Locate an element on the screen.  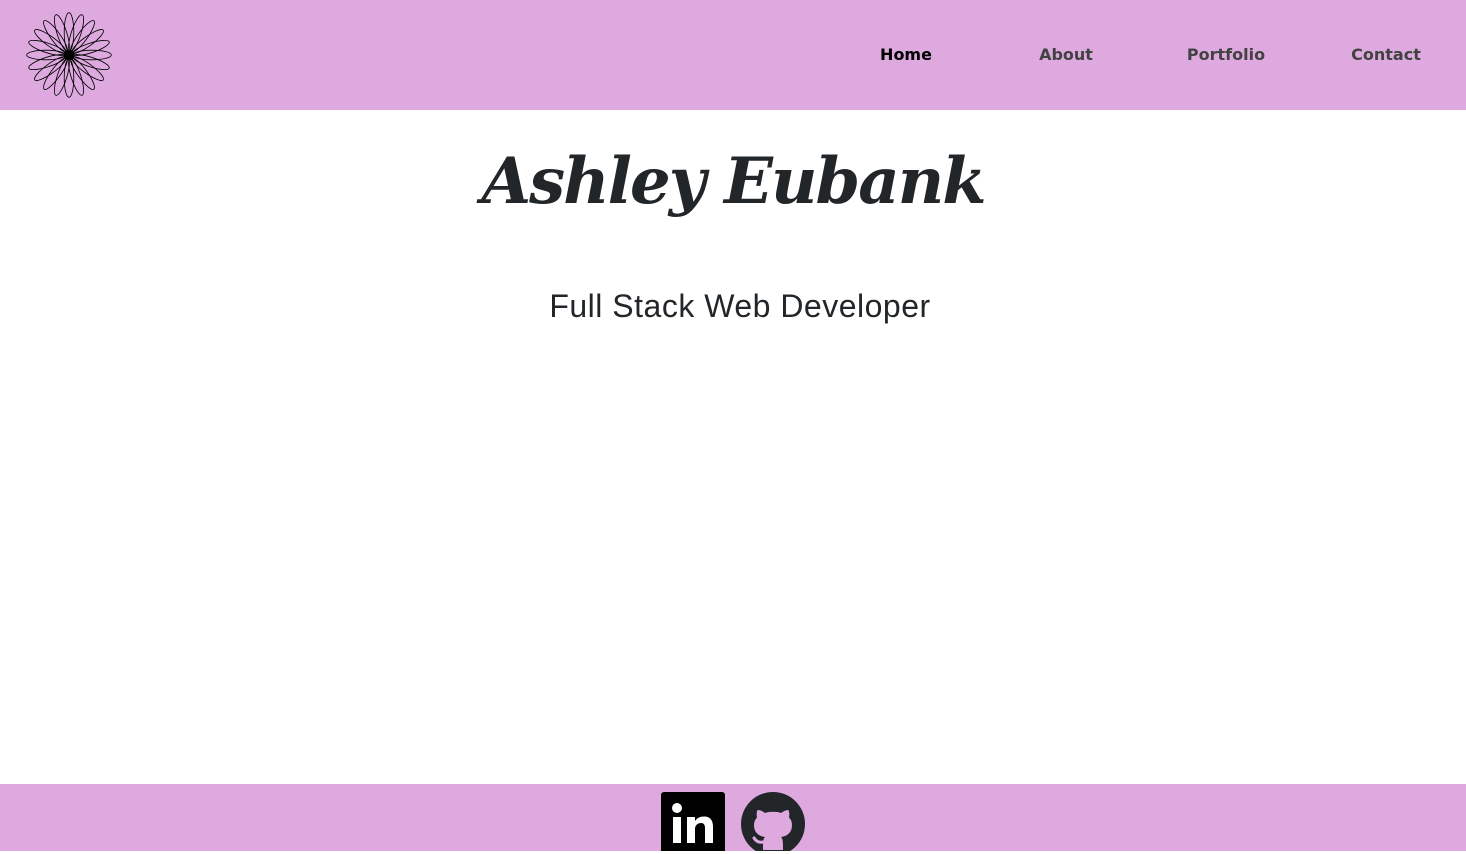
github-icon is located at coordinates (773, 821).